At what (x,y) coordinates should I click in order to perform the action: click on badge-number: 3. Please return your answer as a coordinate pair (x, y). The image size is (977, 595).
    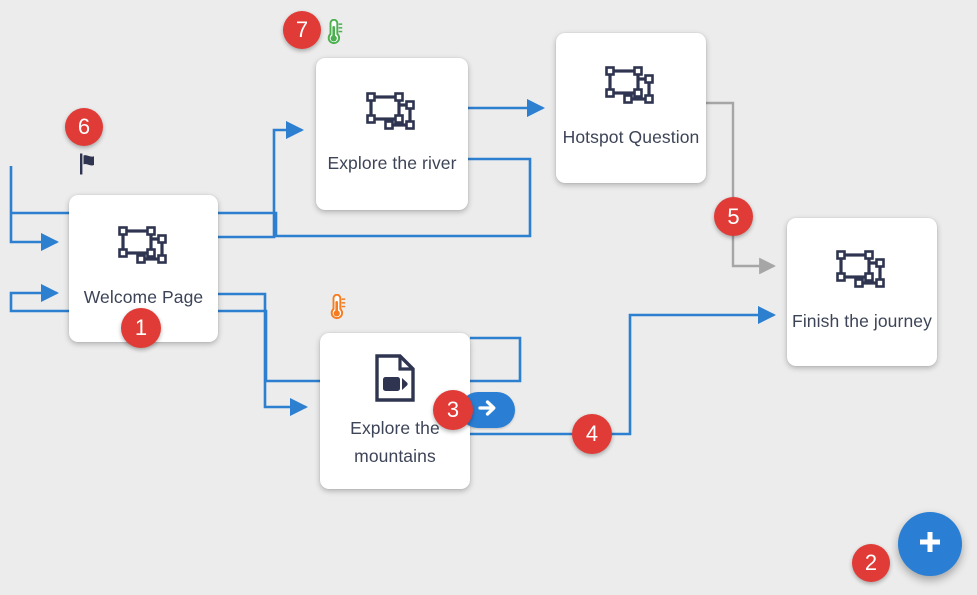
    Looking at the image, I should click on (453, 409).